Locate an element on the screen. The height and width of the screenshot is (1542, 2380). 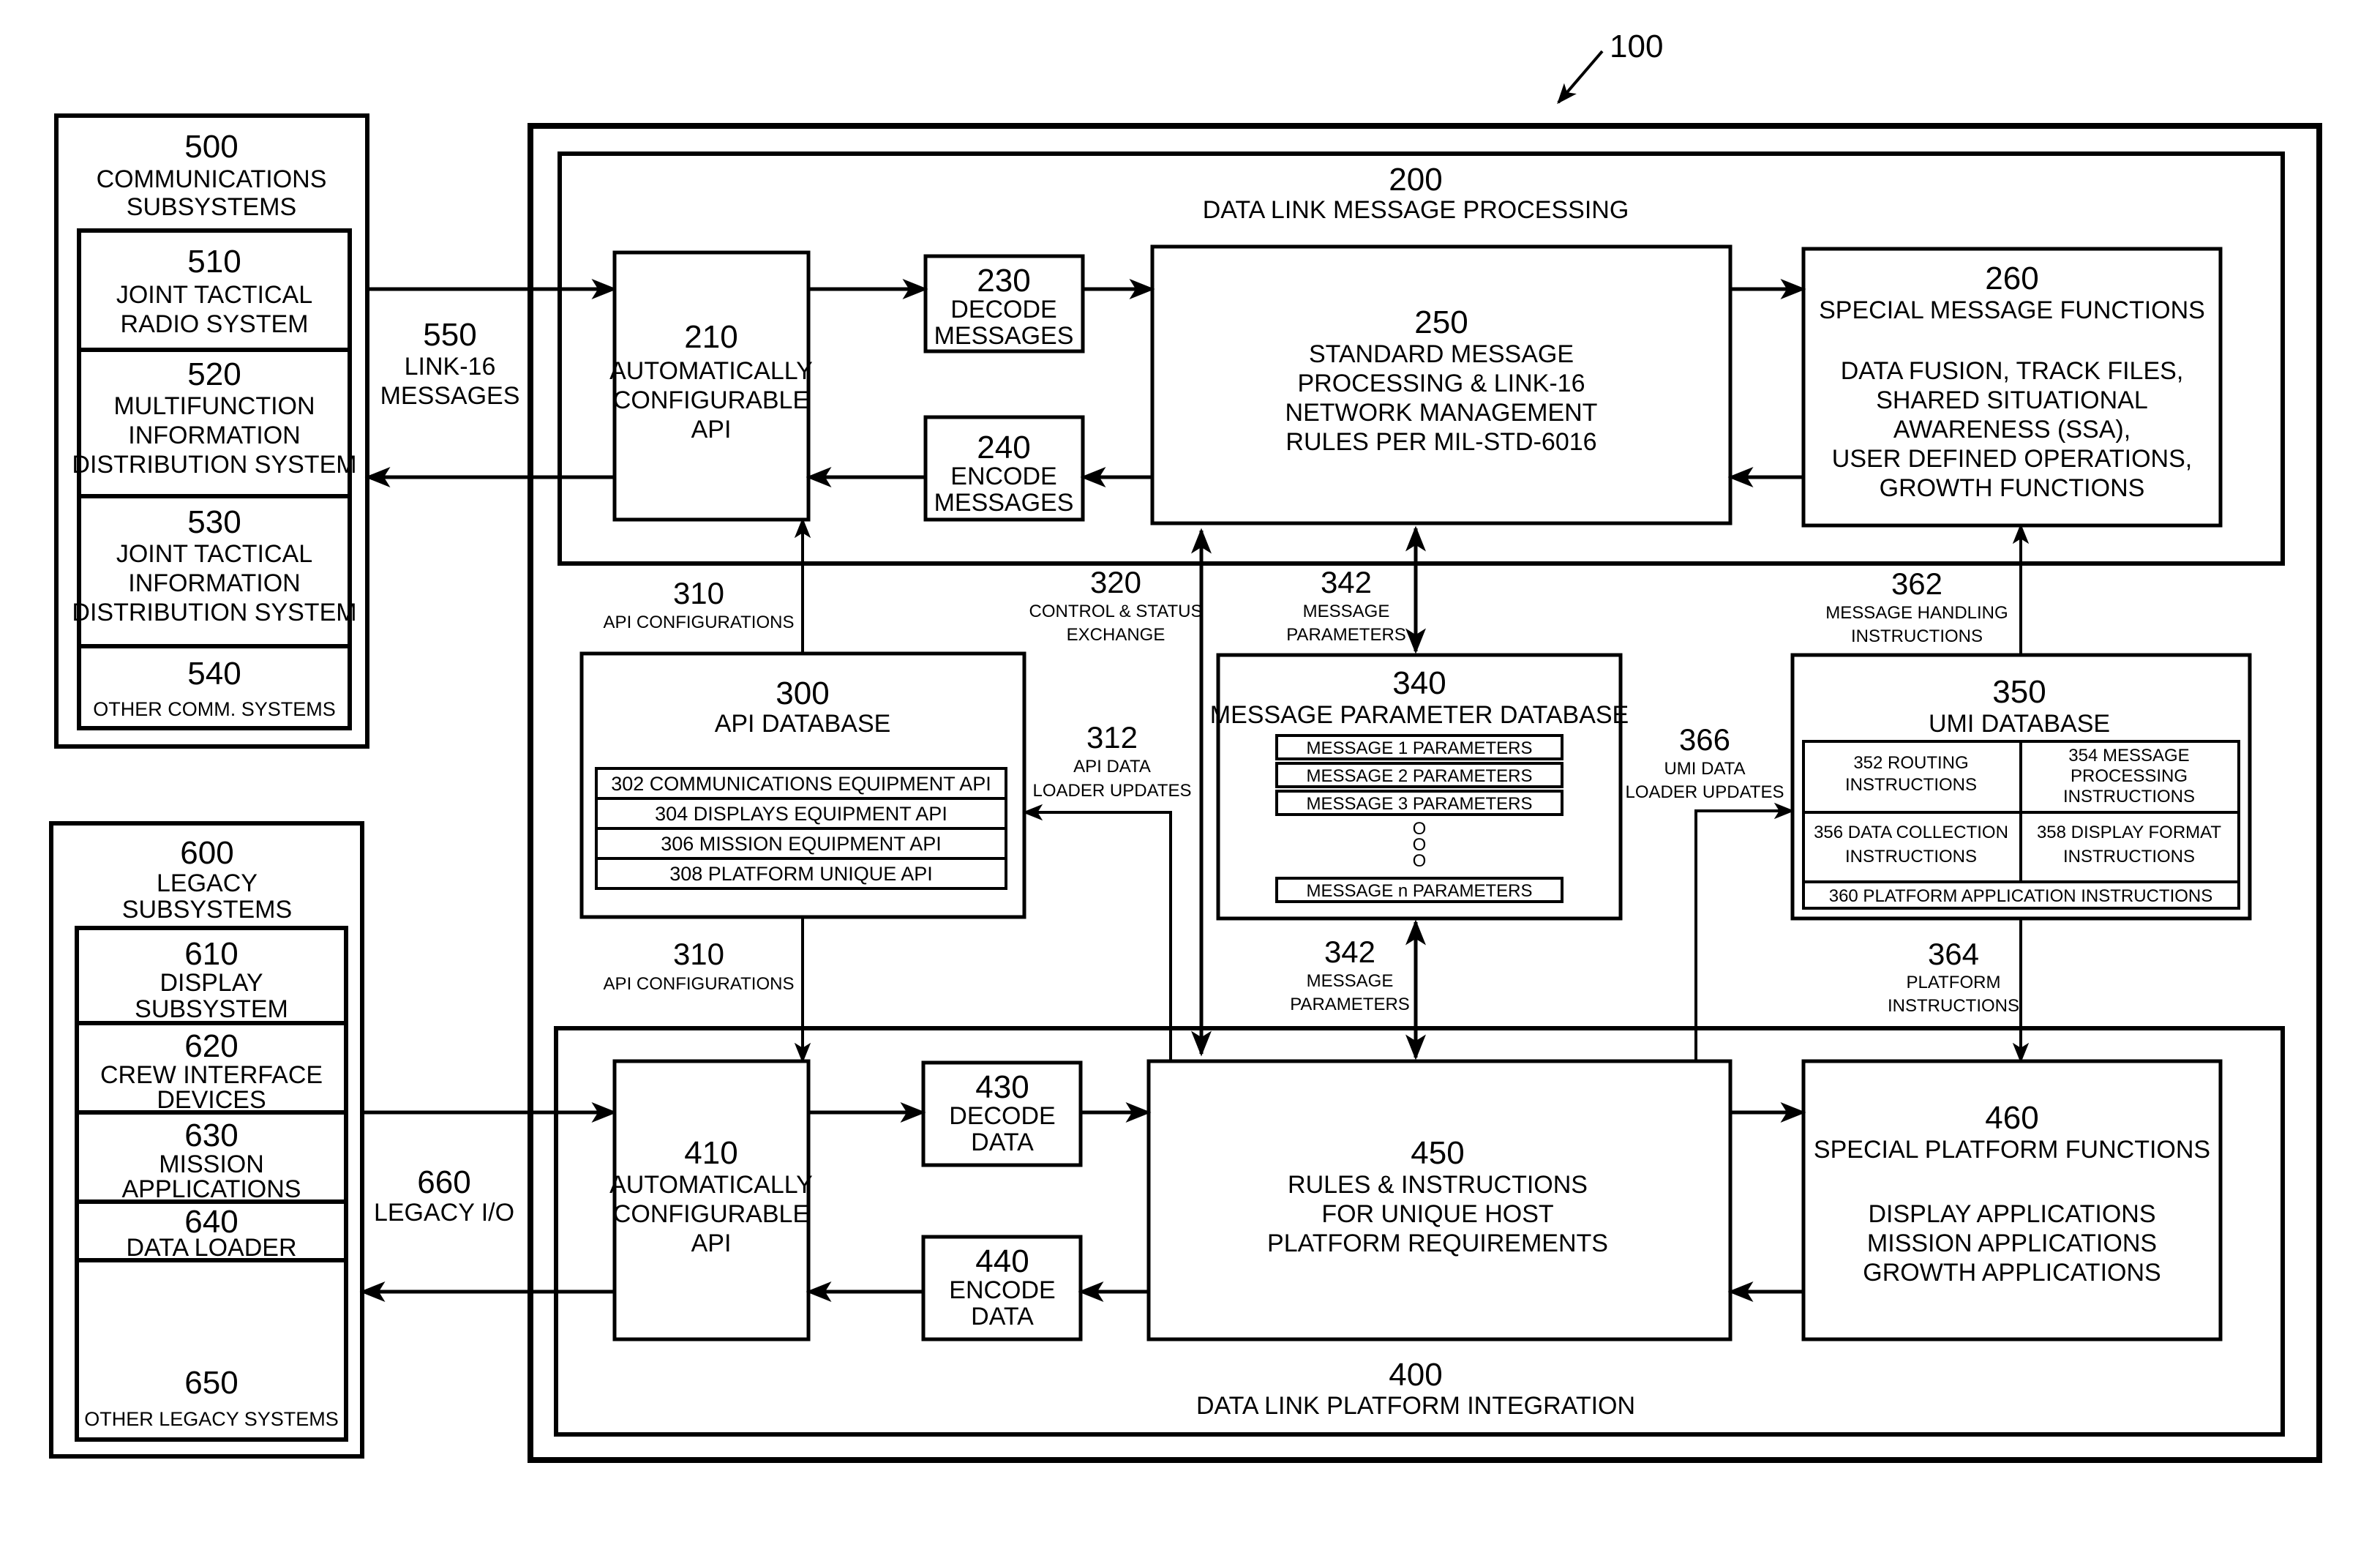
umi-database-number: 350 is located at coordinates (2019, 692).